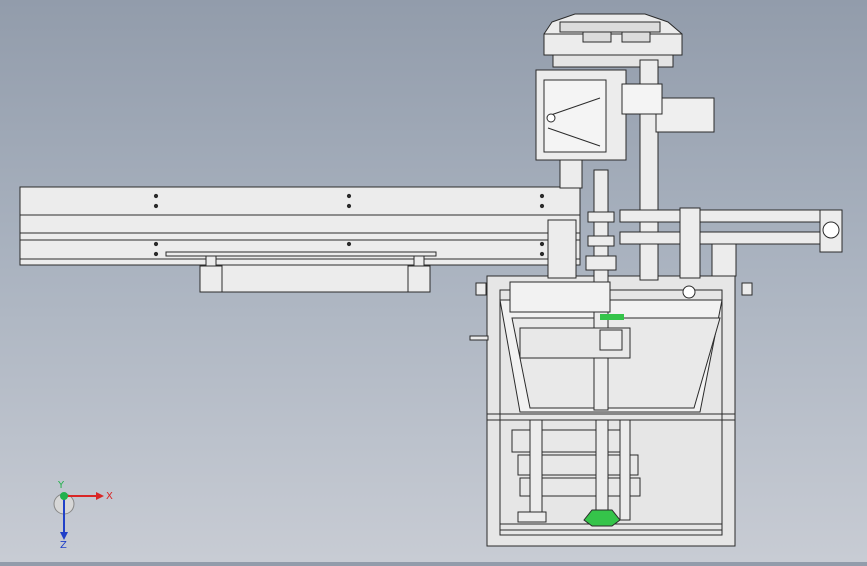 The height and width of the screenshot is (566, 867). I want to click on x-axis-label: X, so click(109, 496).